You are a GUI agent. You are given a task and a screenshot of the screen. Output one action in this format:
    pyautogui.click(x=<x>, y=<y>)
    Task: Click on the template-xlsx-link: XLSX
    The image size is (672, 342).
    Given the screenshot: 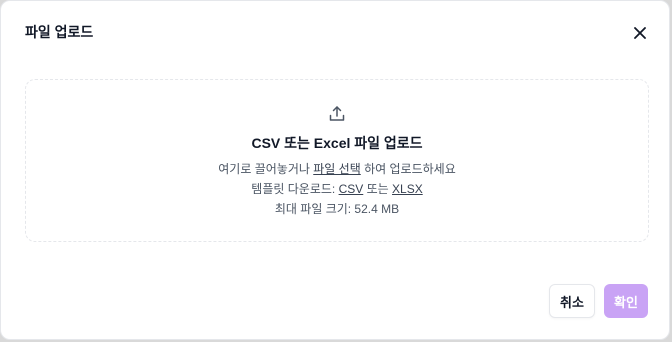 What is the action you would take?
    pyautogui.click(x=407, y=189)
    